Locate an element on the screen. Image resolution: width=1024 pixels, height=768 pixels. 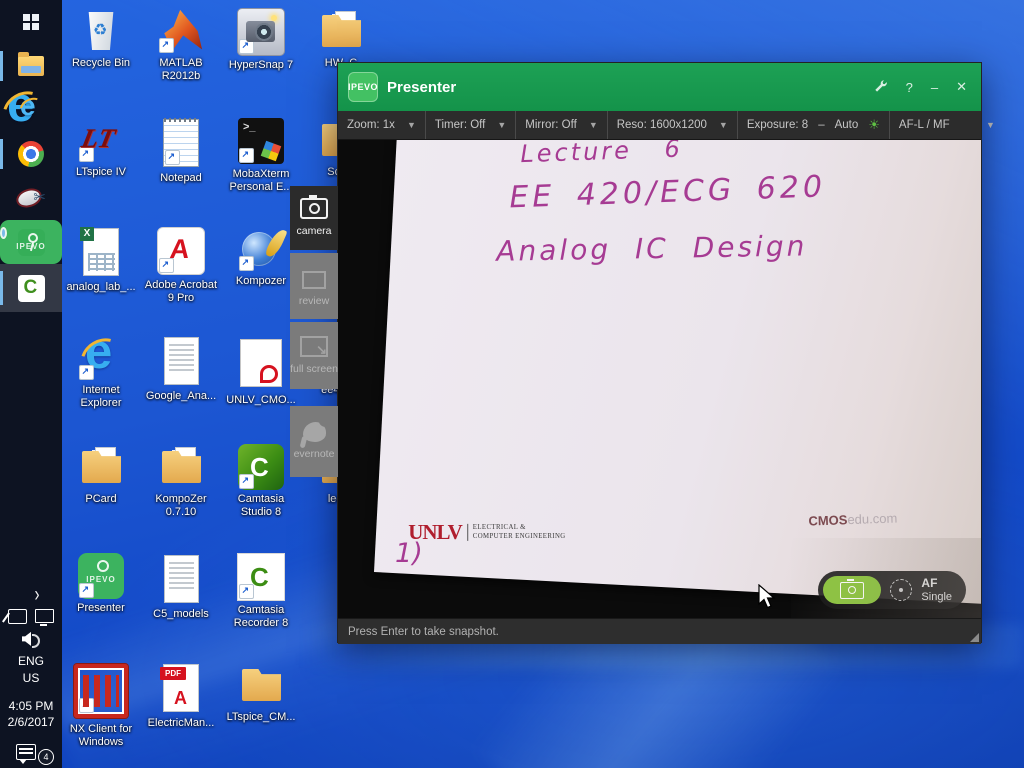
af-mode-value: Single is located at coordinates (936, 597).